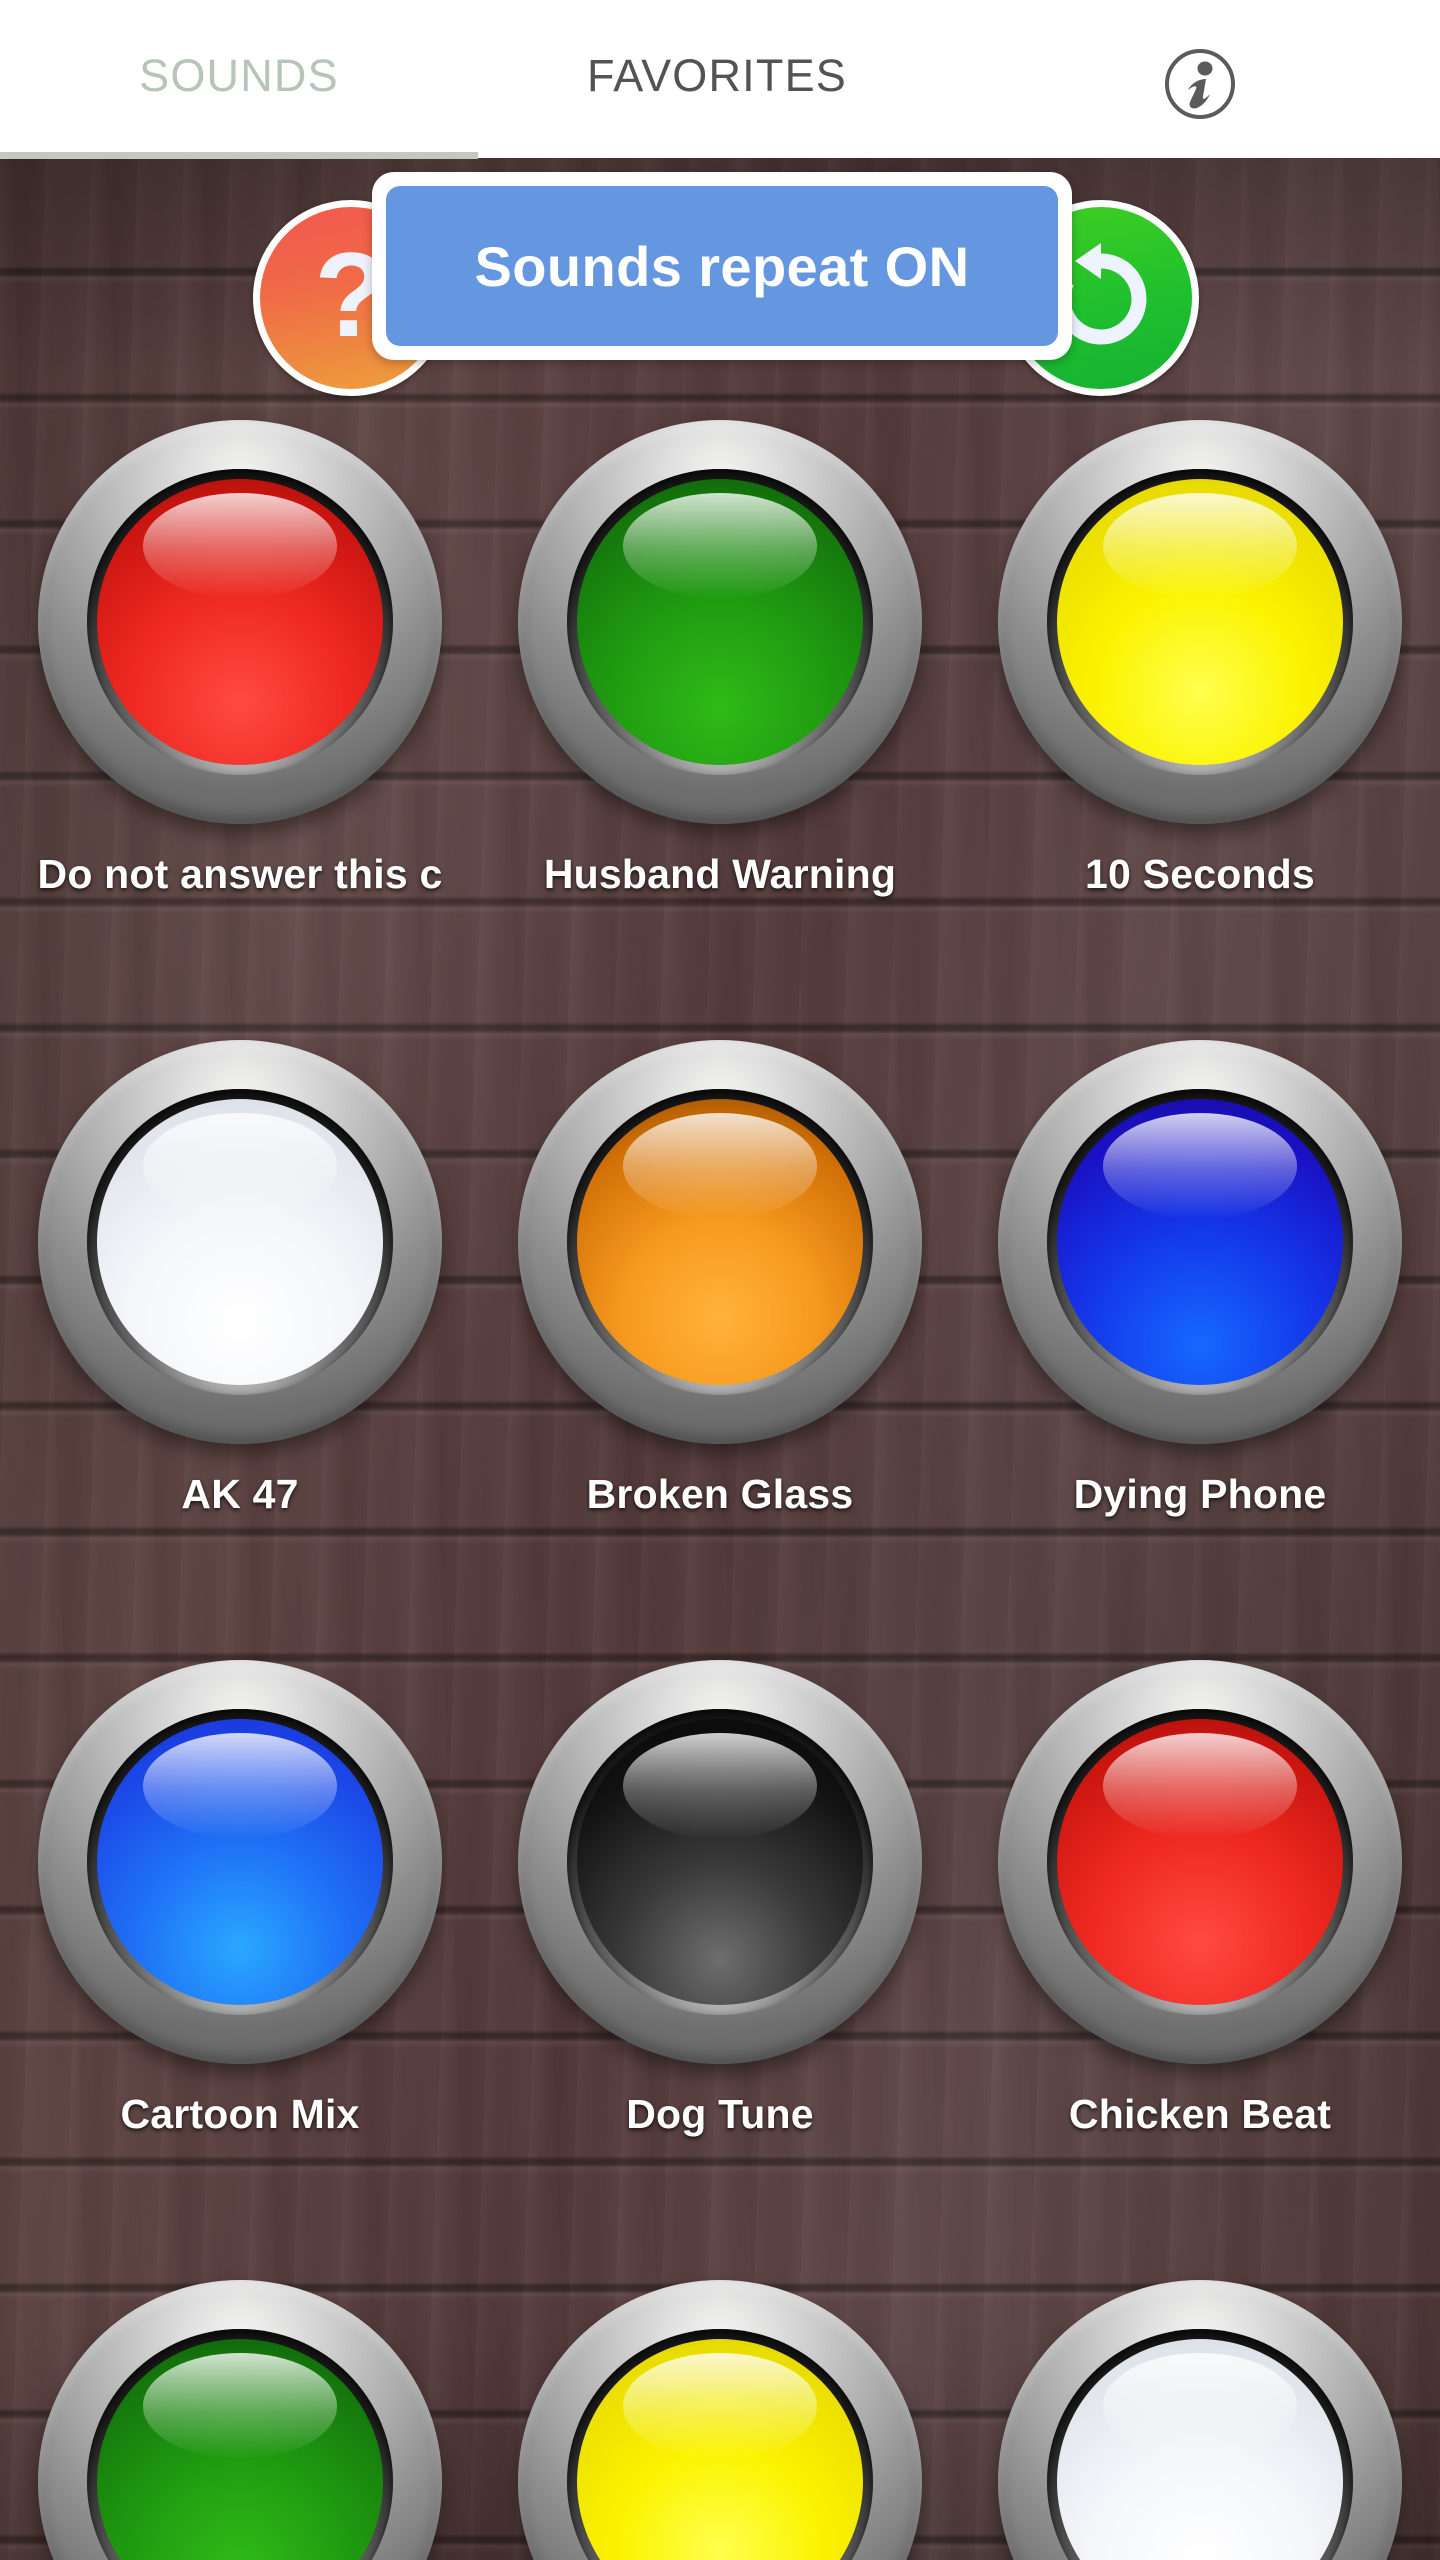 The height and width of the screenshot is (2560, 1440). I want to click on tab-favorites: FAVORITES, so click(717, 76).